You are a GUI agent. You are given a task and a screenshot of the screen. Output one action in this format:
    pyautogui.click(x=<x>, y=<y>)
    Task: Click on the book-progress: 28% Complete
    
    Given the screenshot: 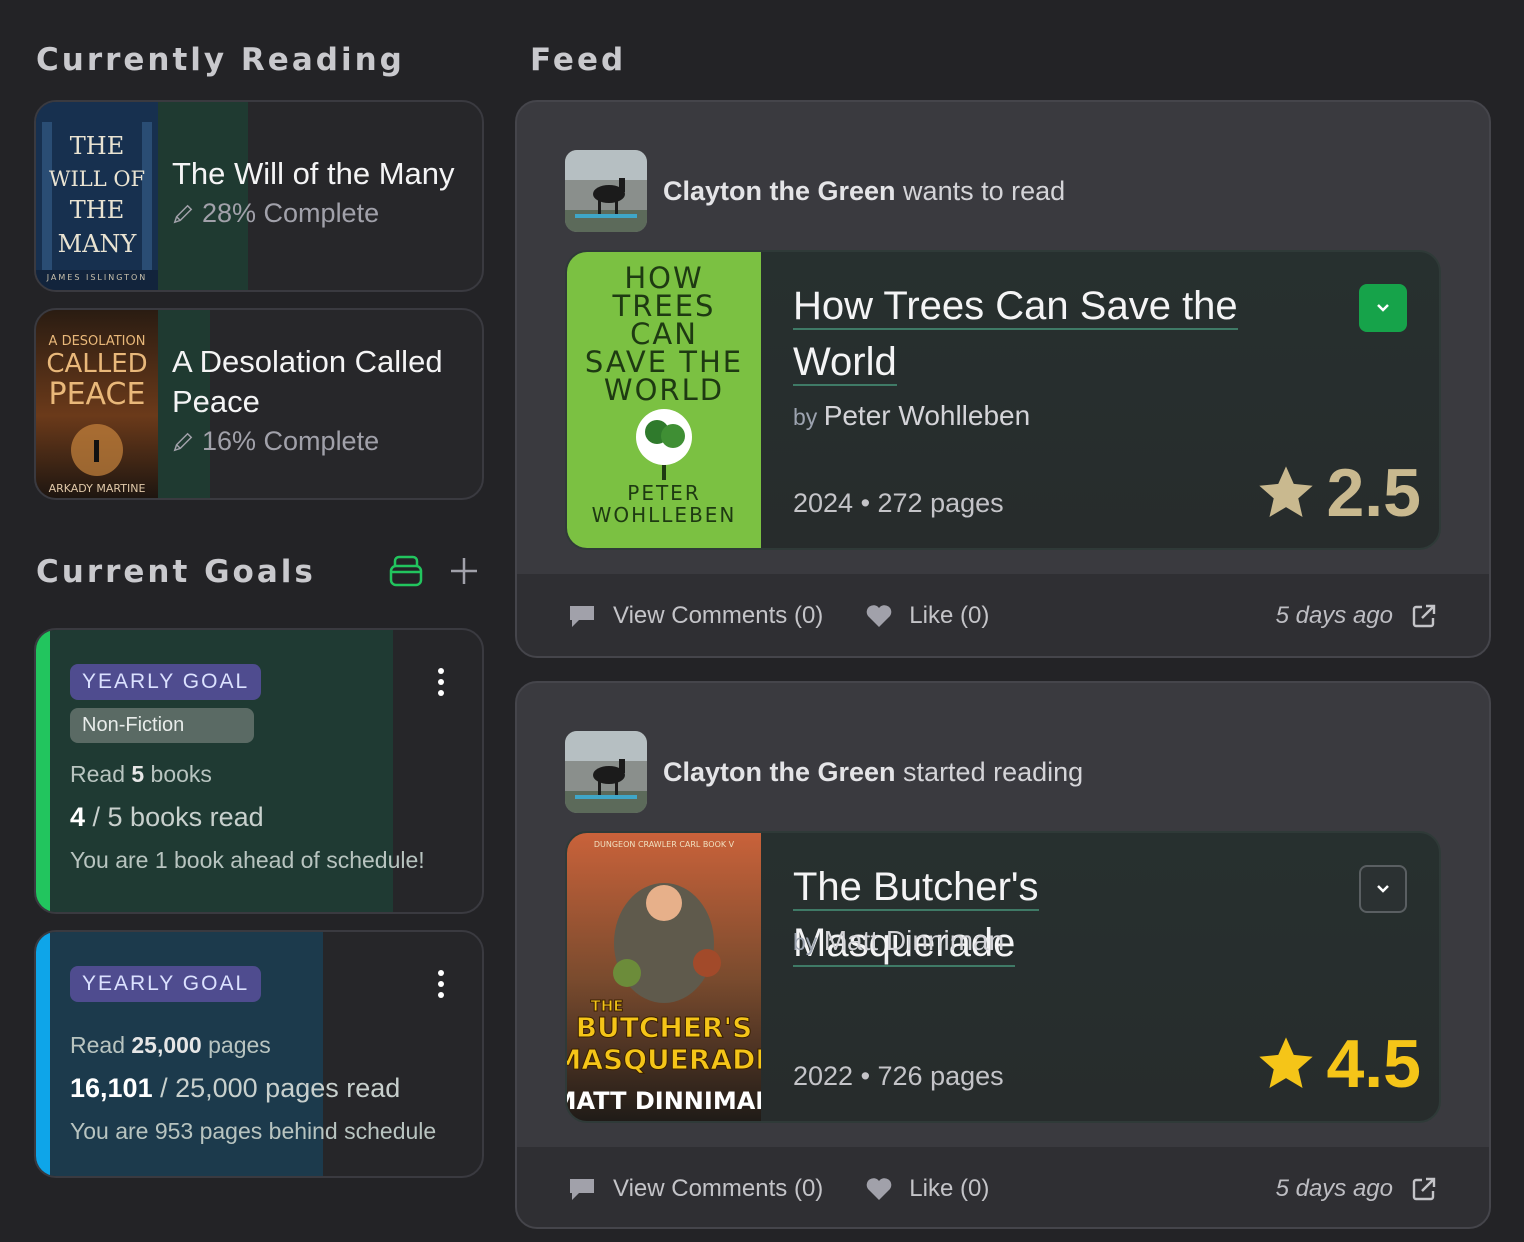 What is the action you would take?
    pyautogui.click(x=321, y=213)
    